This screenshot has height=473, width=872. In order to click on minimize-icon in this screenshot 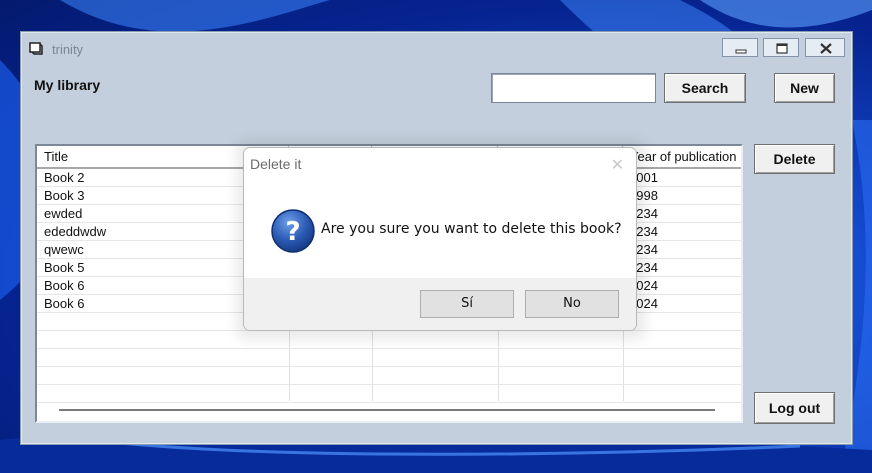, I will do `click(741, 51)`.